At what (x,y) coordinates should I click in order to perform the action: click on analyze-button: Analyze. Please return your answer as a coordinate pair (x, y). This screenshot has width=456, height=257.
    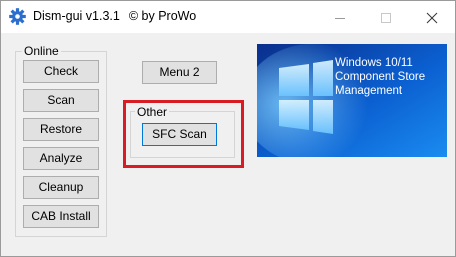
    Looking at the image, I should click on (61, 158).